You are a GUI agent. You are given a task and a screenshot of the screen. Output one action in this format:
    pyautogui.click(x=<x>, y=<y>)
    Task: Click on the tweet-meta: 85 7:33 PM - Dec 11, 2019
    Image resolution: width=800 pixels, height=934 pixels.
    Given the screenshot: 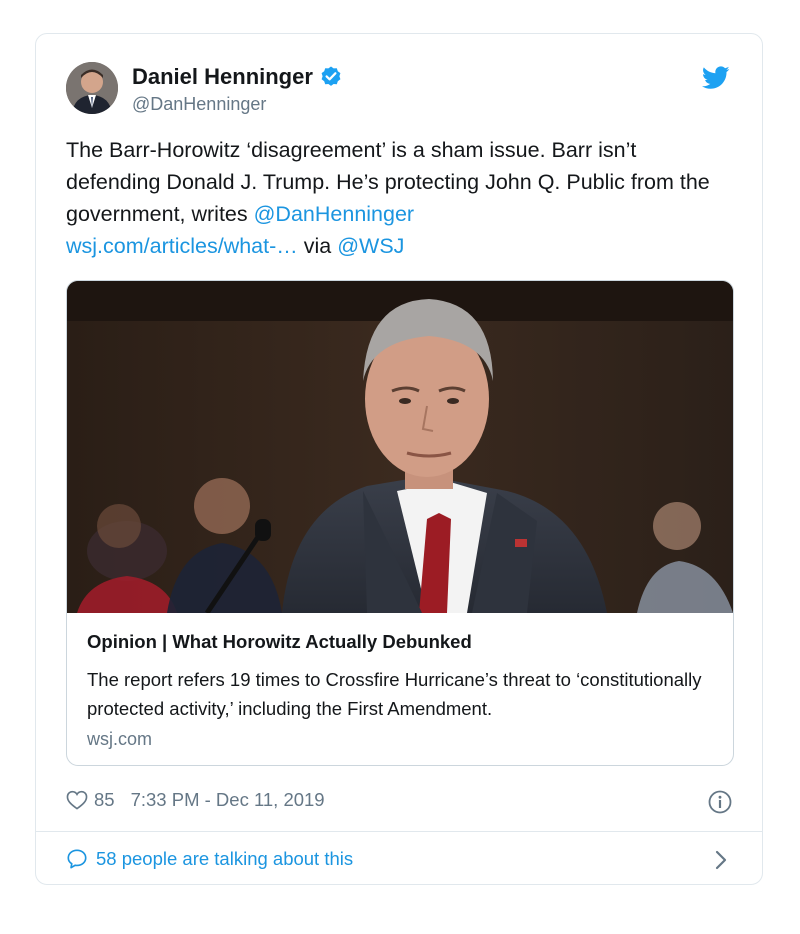 What is the action you would take?
    pyautogui.click(x=195, y=800)
    